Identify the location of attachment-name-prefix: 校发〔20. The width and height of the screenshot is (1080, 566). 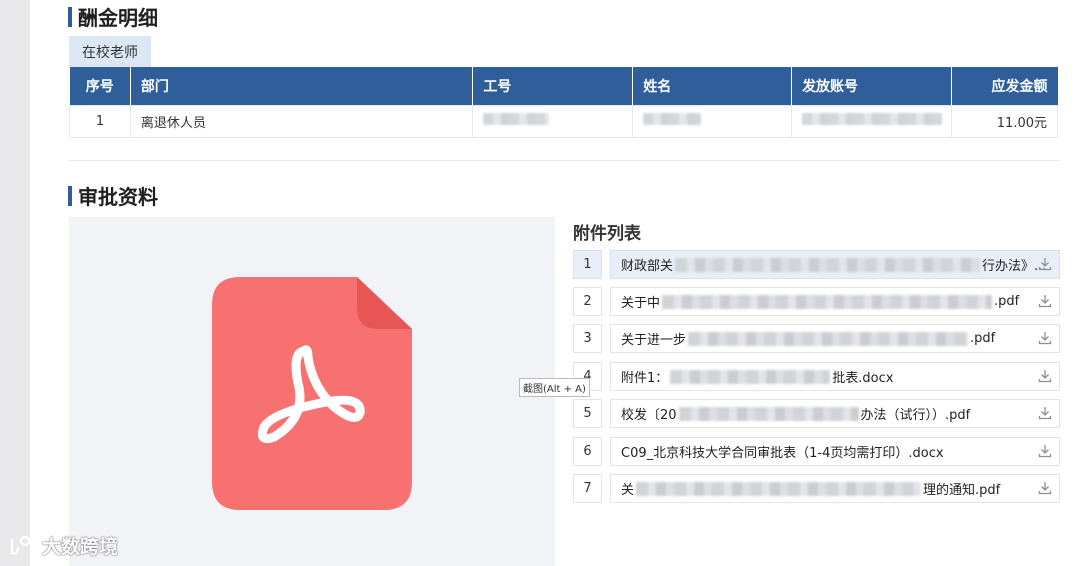
(649, 415).